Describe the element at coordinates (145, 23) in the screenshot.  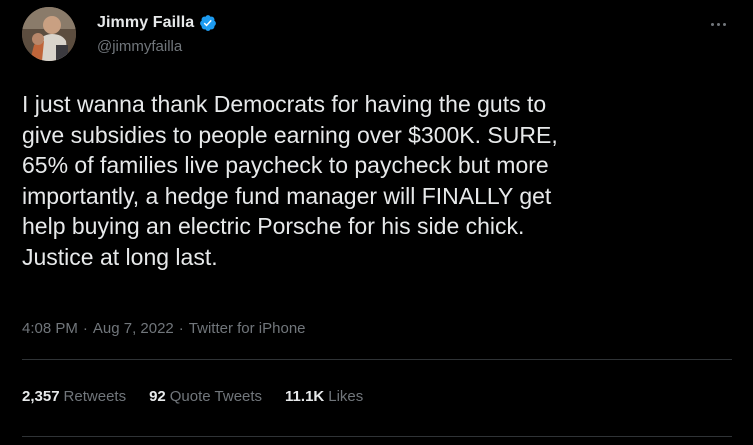
I see `display-name: Jimmy Failla` at that location.